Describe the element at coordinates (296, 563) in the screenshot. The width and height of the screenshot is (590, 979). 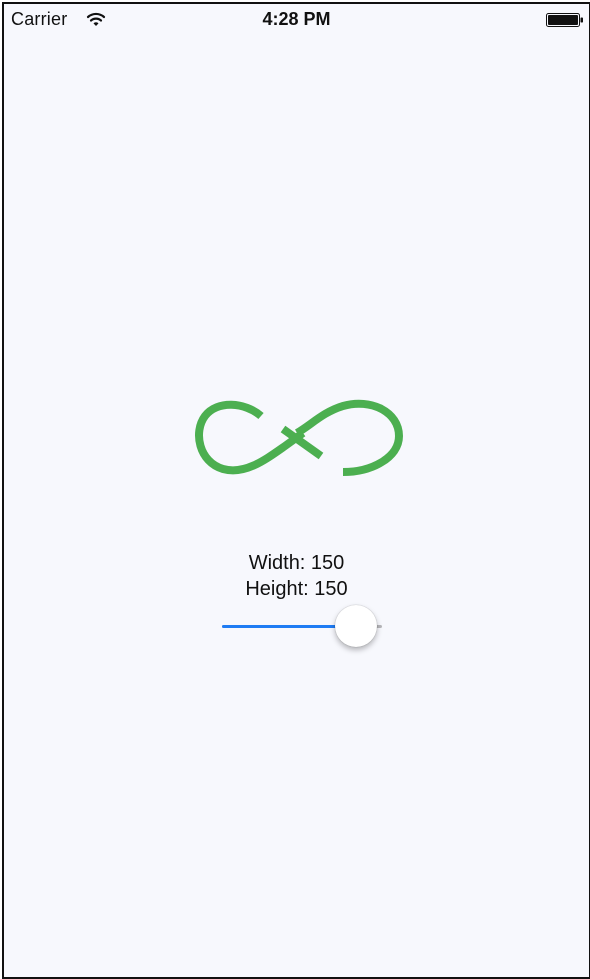
I see `width-label: Width: 150` at that location.